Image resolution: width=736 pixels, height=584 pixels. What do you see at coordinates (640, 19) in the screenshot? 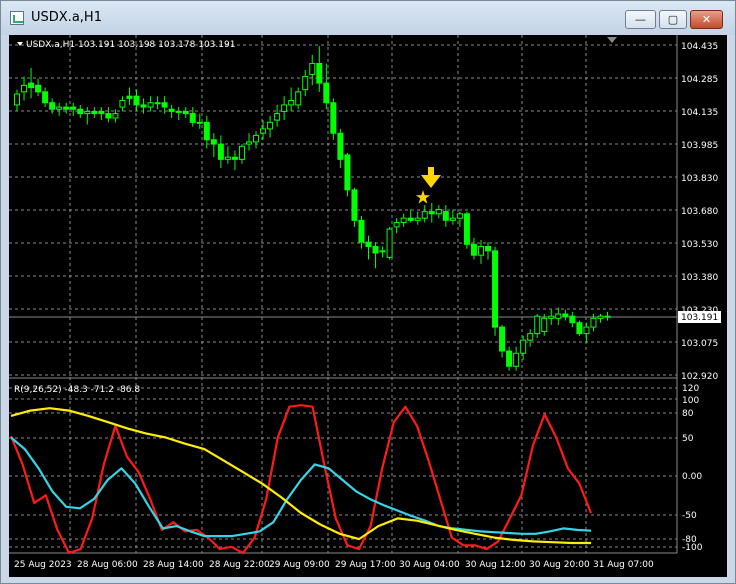
I see `minimize-button: —` at bounding box center [640, 19].